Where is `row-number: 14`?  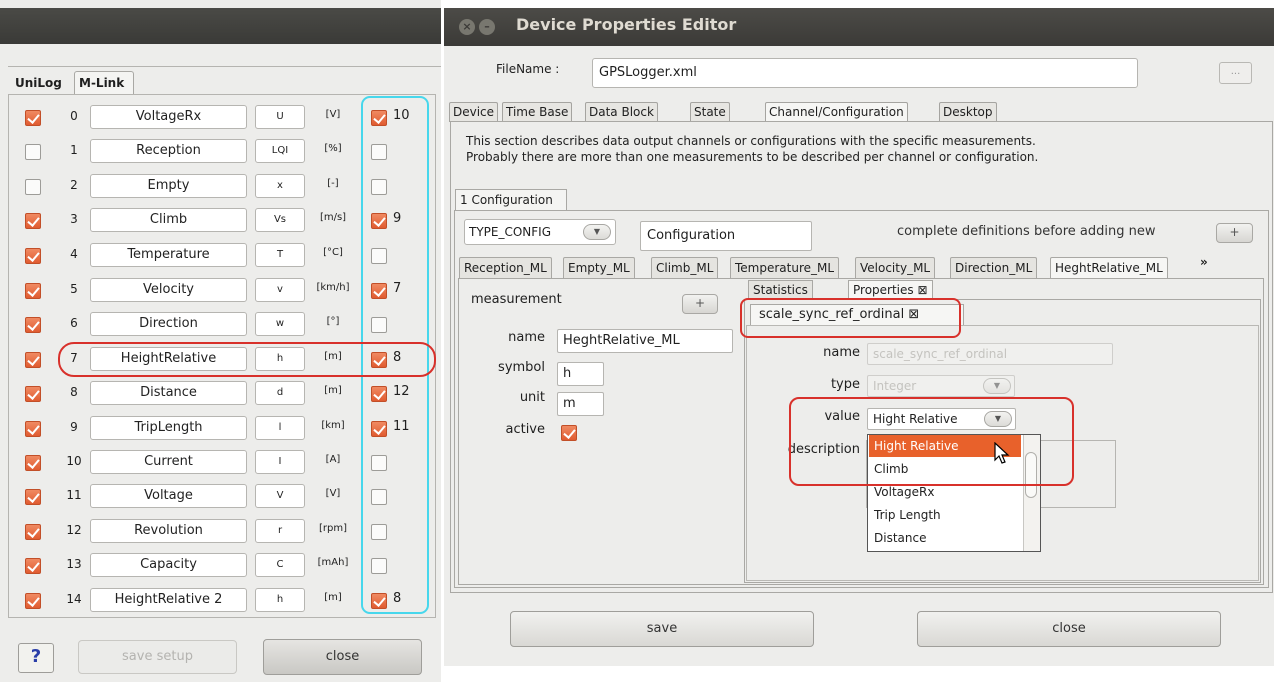
row-number: 14 is located at coordinates (74, 599).